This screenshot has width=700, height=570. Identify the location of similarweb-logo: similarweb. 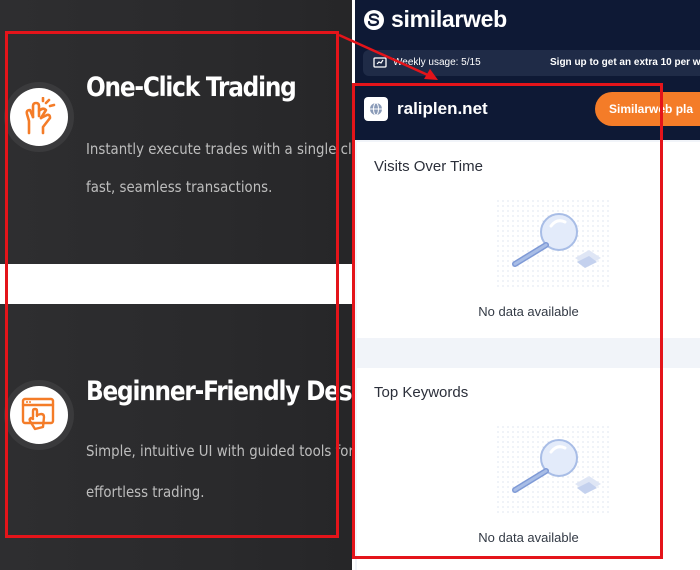
(435, 19).